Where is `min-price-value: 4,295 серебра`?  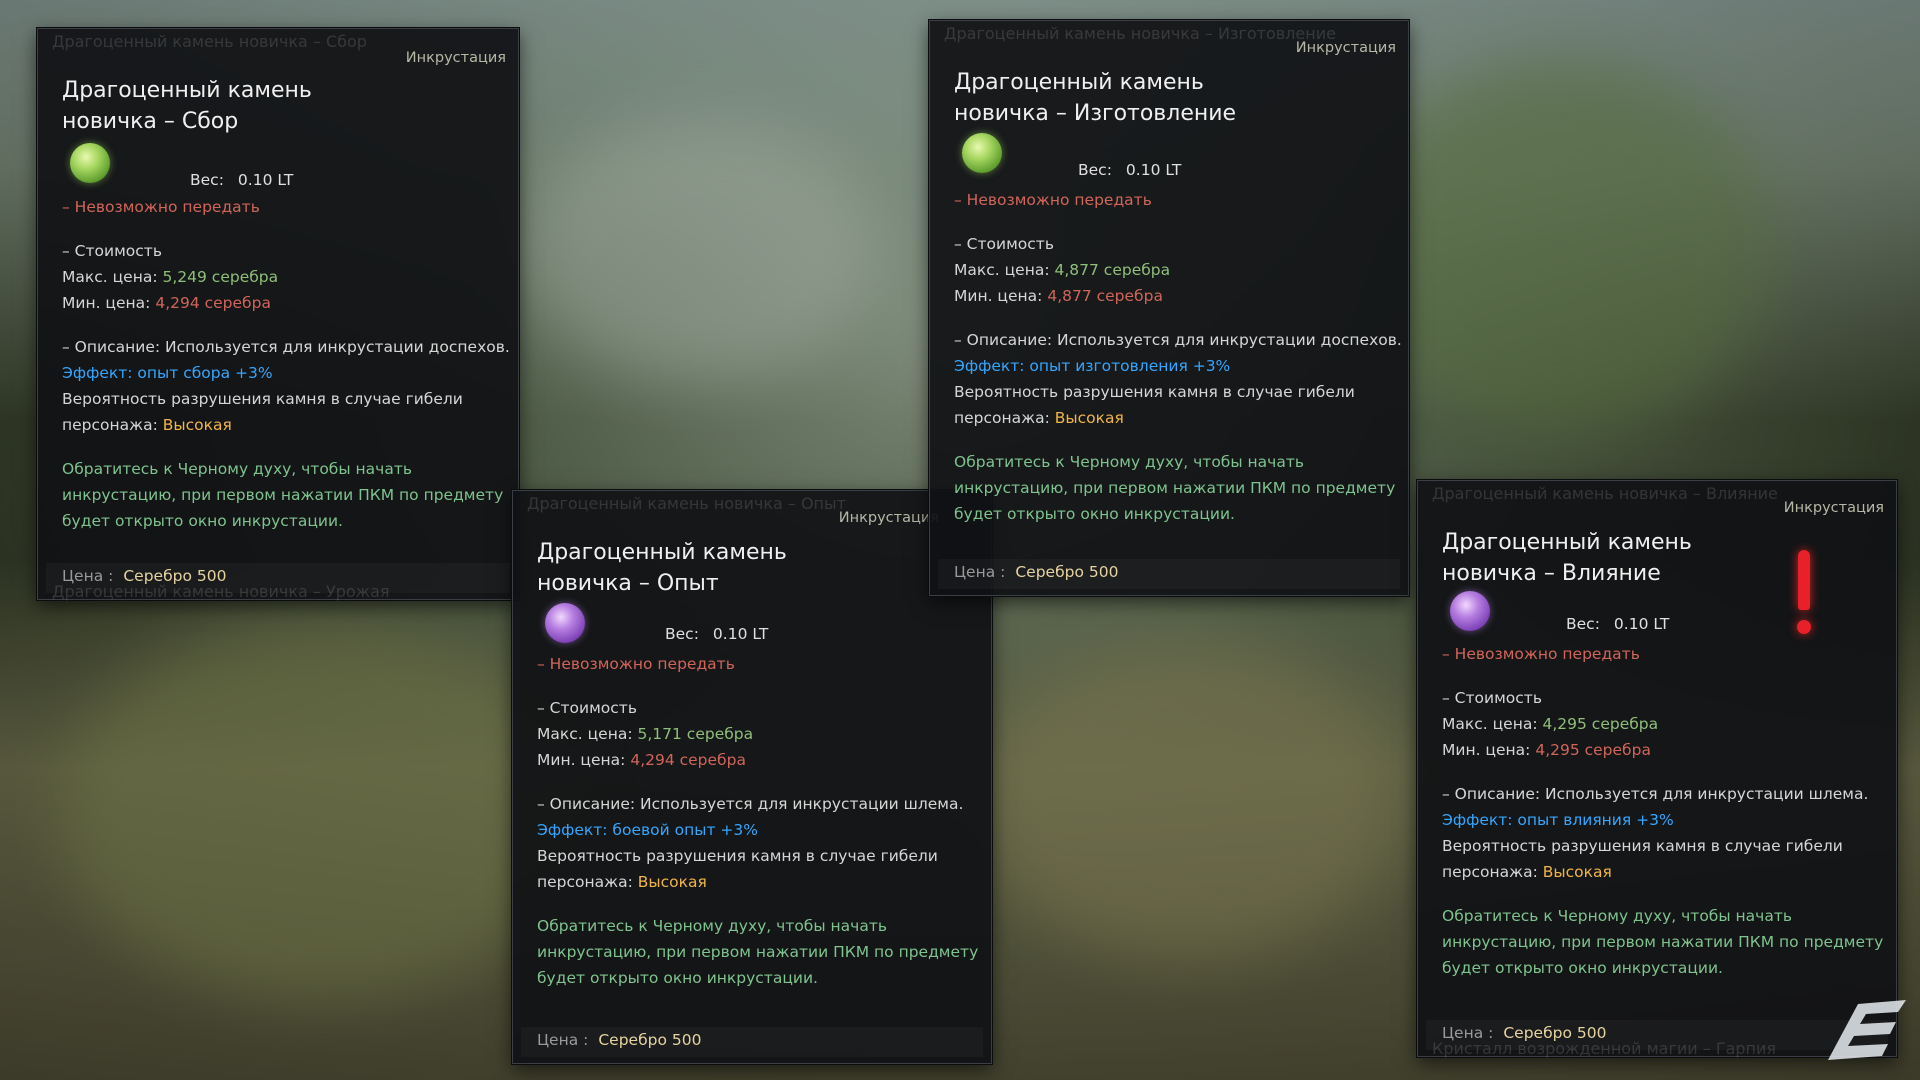 min-price-value: 4,295 серебра is located at coordinates (1593, 750).